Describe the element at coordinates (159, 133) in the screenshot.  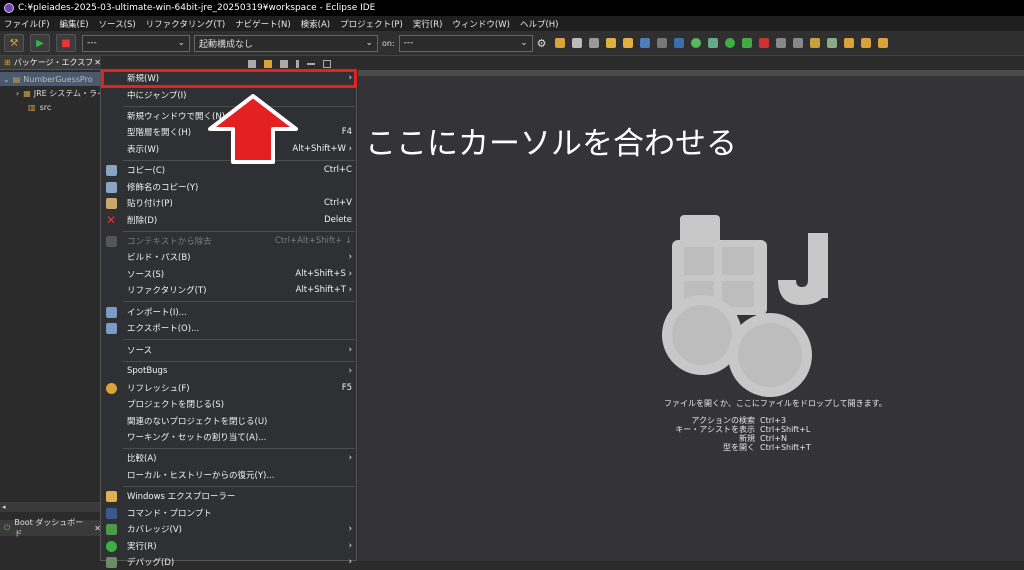
I see `menu-label: 型階層を開く(H)` at that location.